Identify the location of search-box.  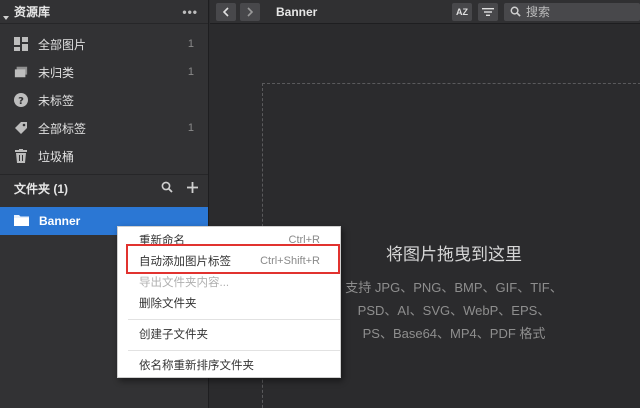
(572, 11).